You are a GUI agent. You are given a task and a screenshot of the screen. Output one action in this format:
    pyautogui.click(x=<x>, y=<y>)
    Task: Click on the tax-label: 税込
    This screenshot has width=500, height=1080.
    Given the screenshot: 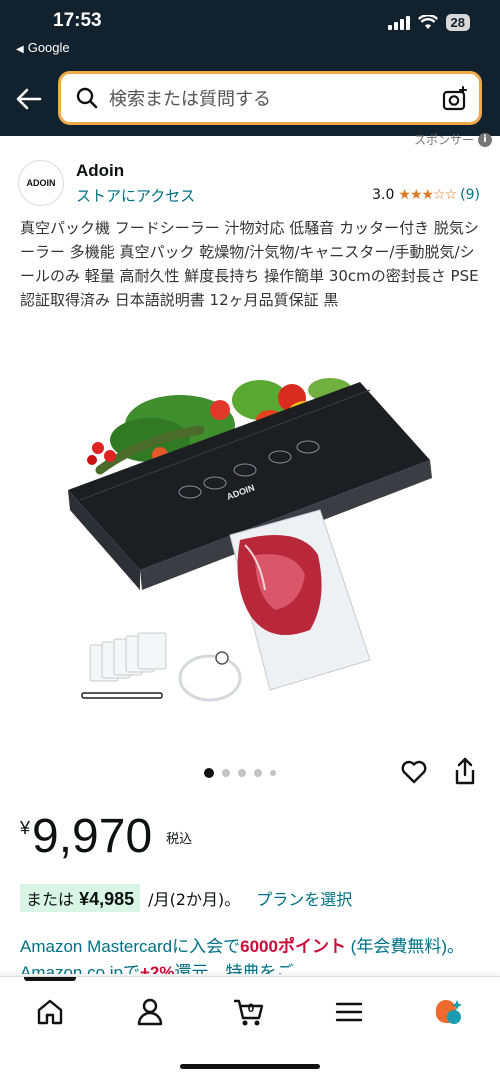 What is the action you would take?
    pyautogui.click(x=179, y=839)
    